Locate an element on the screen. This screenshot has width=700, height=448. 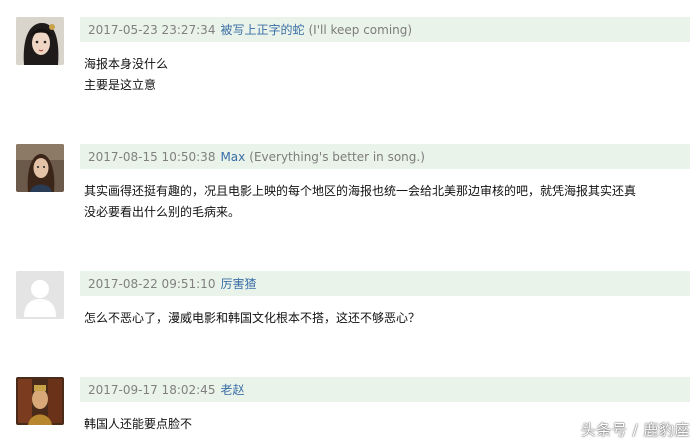
comment-time: 2017-05-23 23:27:34 is located at coordinates (152, 29).